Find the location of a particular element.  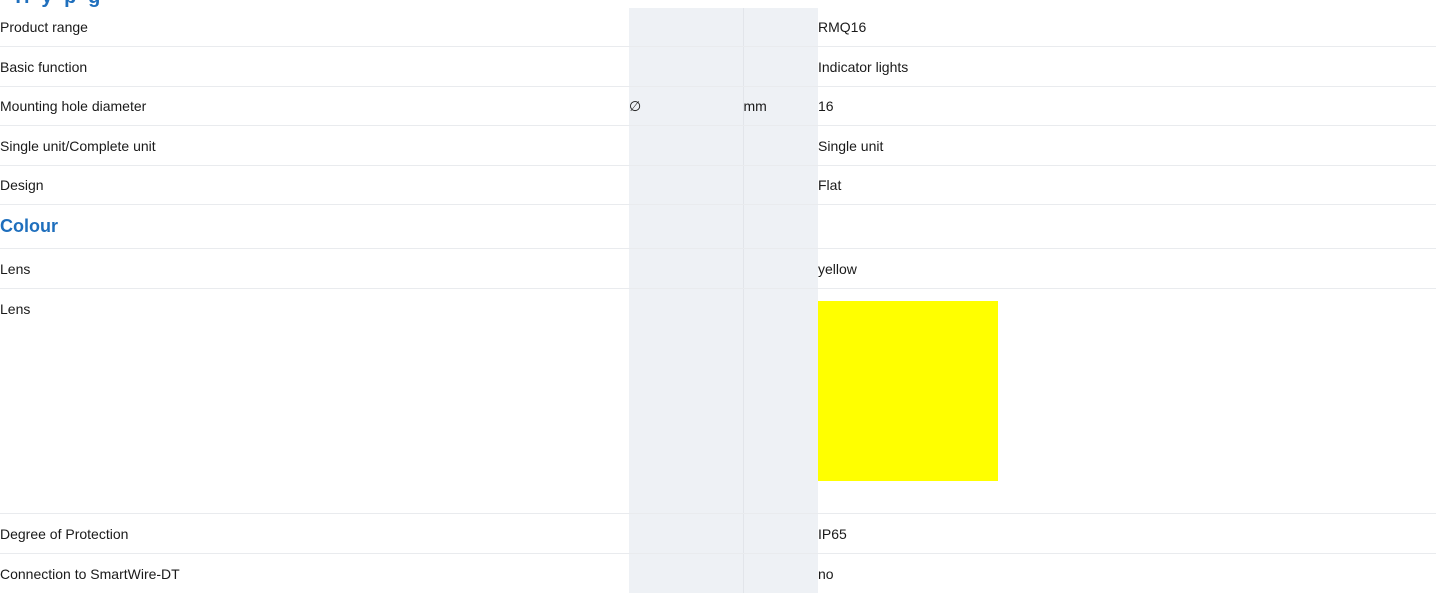

row-value is located at coordinates (1127, 227).